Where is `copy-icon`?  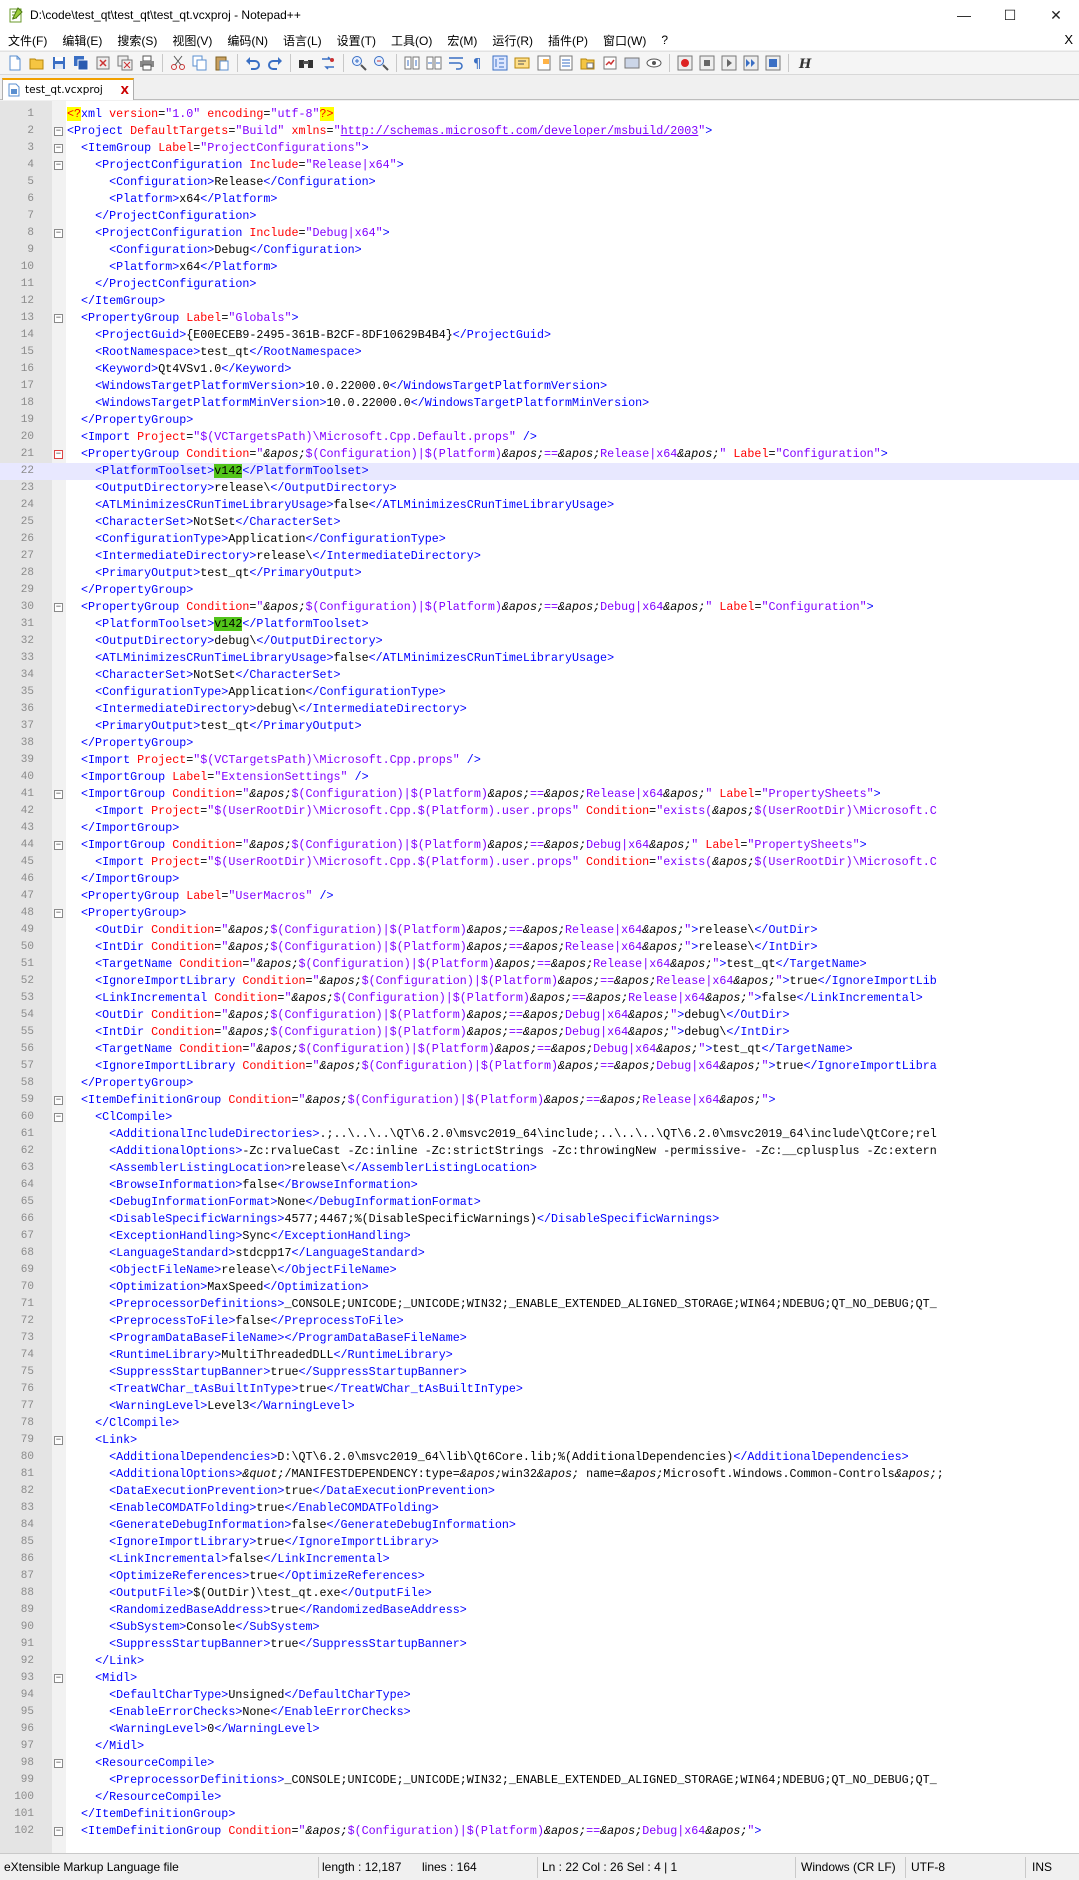 copy-icon is located at coordinates (200, 63).